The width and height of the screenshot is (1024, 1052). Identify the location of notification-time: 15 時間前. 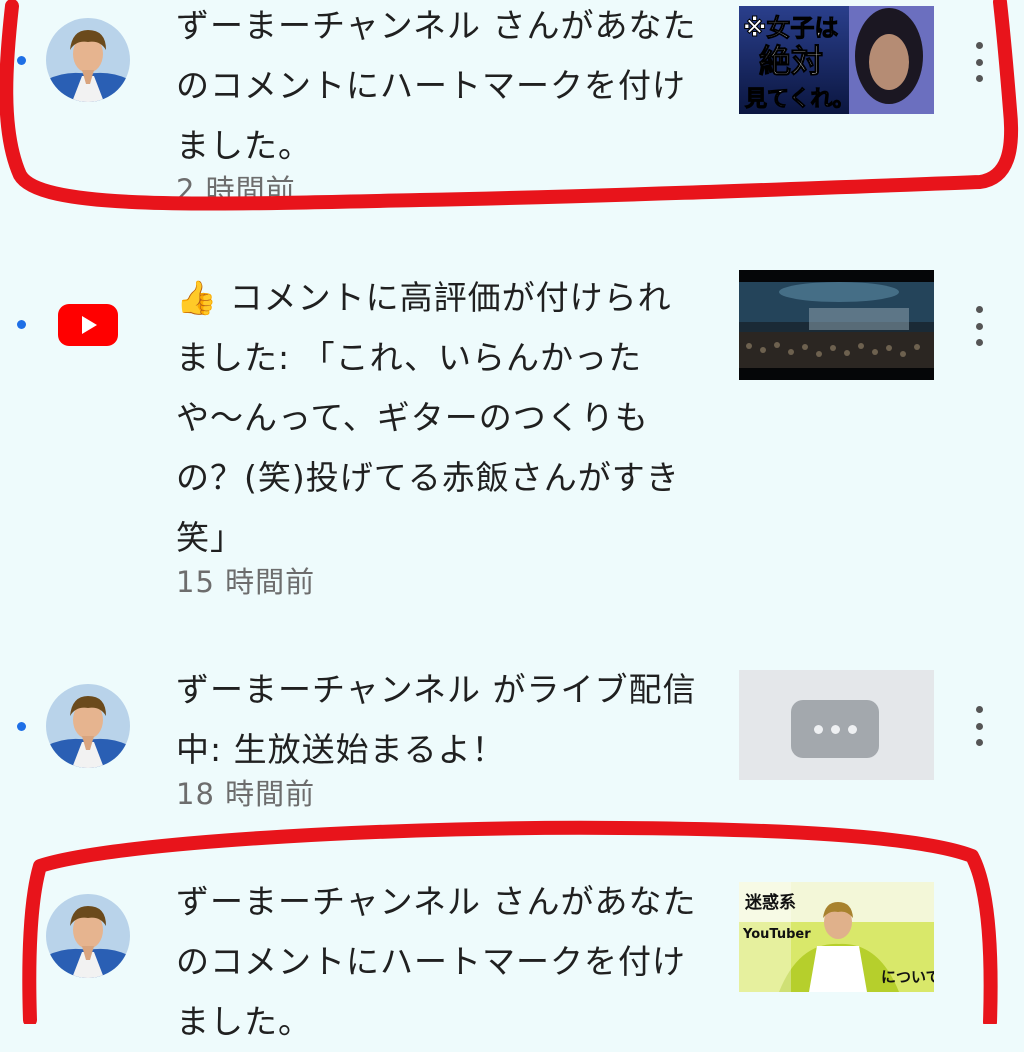
(246, 582).